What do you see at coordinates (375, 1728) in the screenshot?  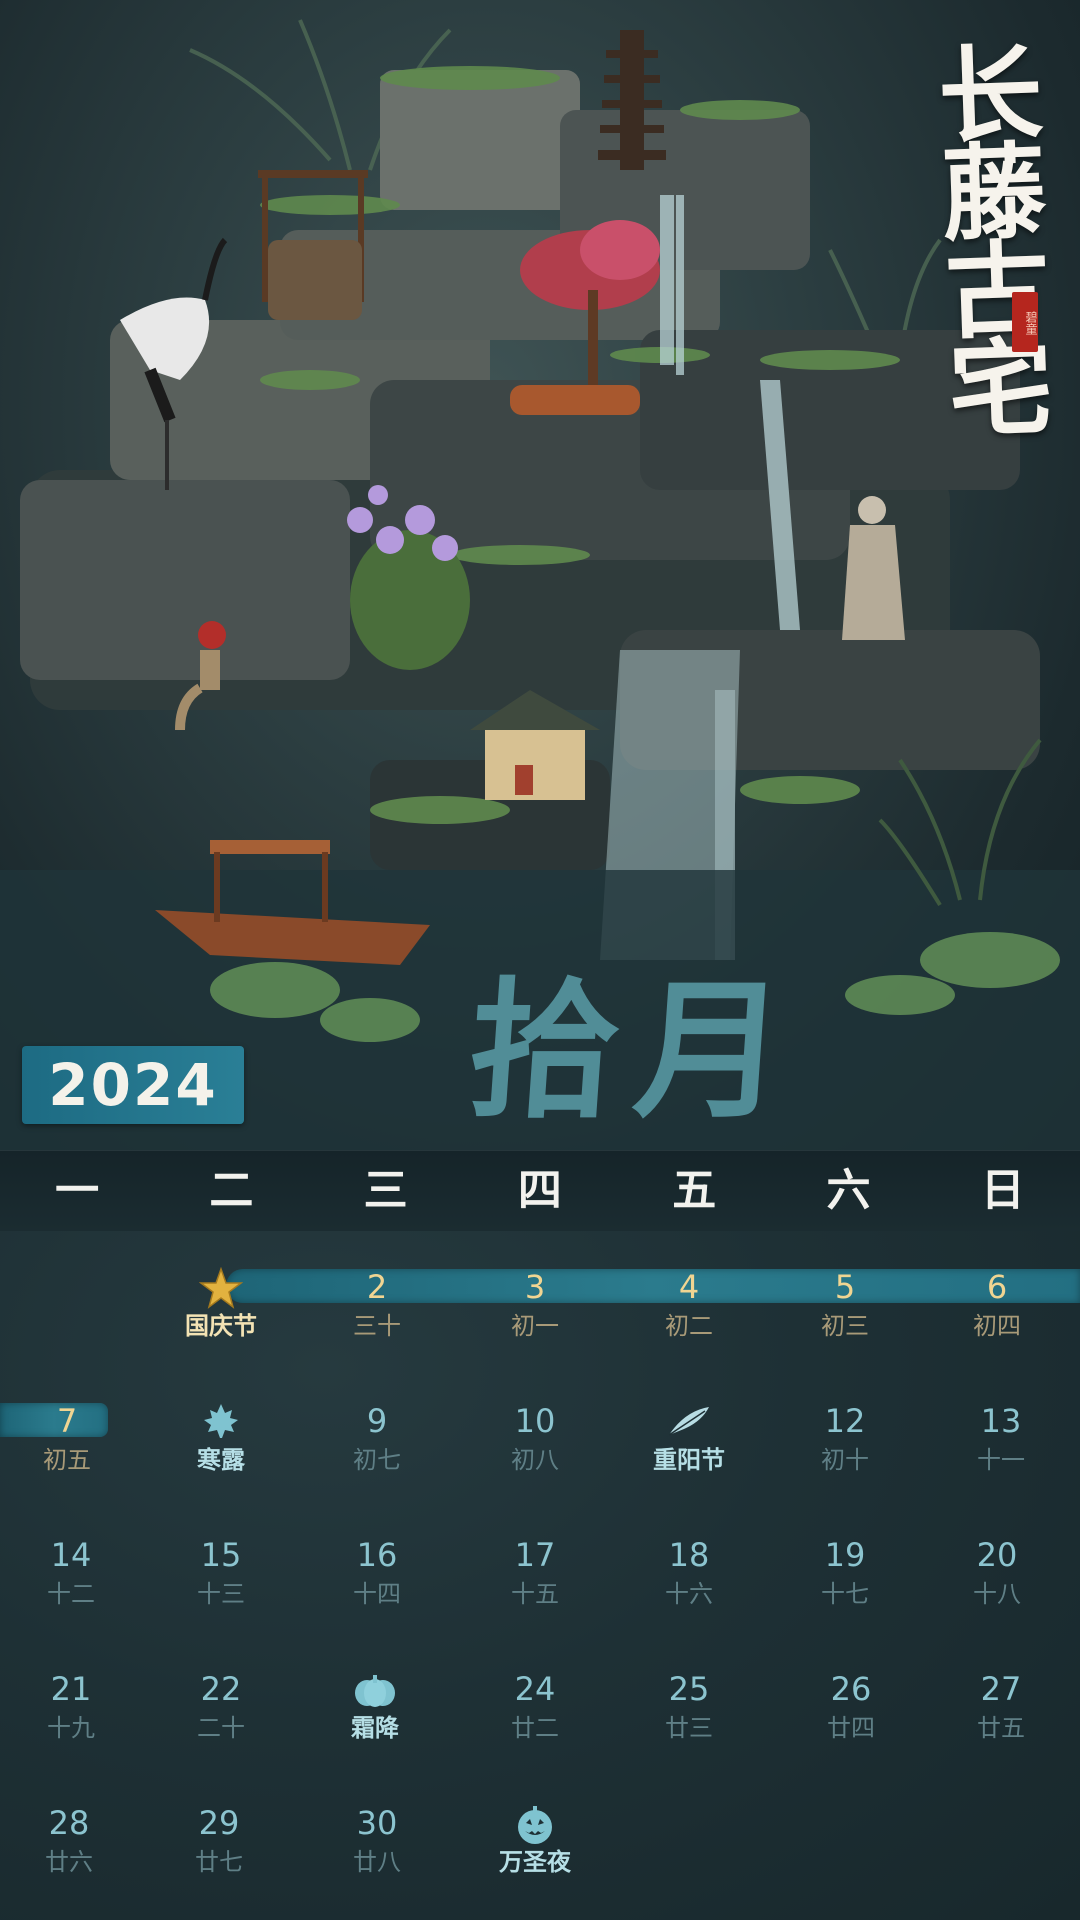 I see `solar-term-label: 霜降` at bounding box center [375, 1728].